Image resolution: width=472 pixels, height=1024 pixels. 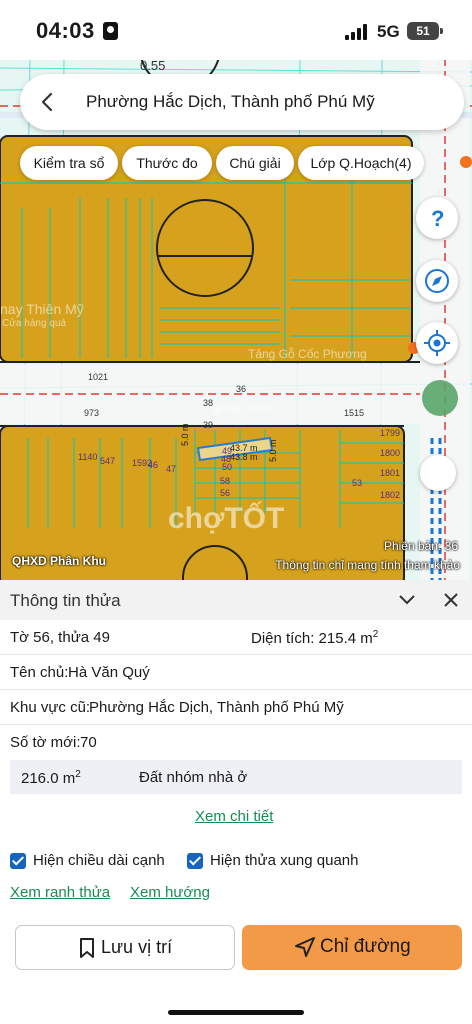 I want to click on svg-text: 58, so click(x=225, y=481).